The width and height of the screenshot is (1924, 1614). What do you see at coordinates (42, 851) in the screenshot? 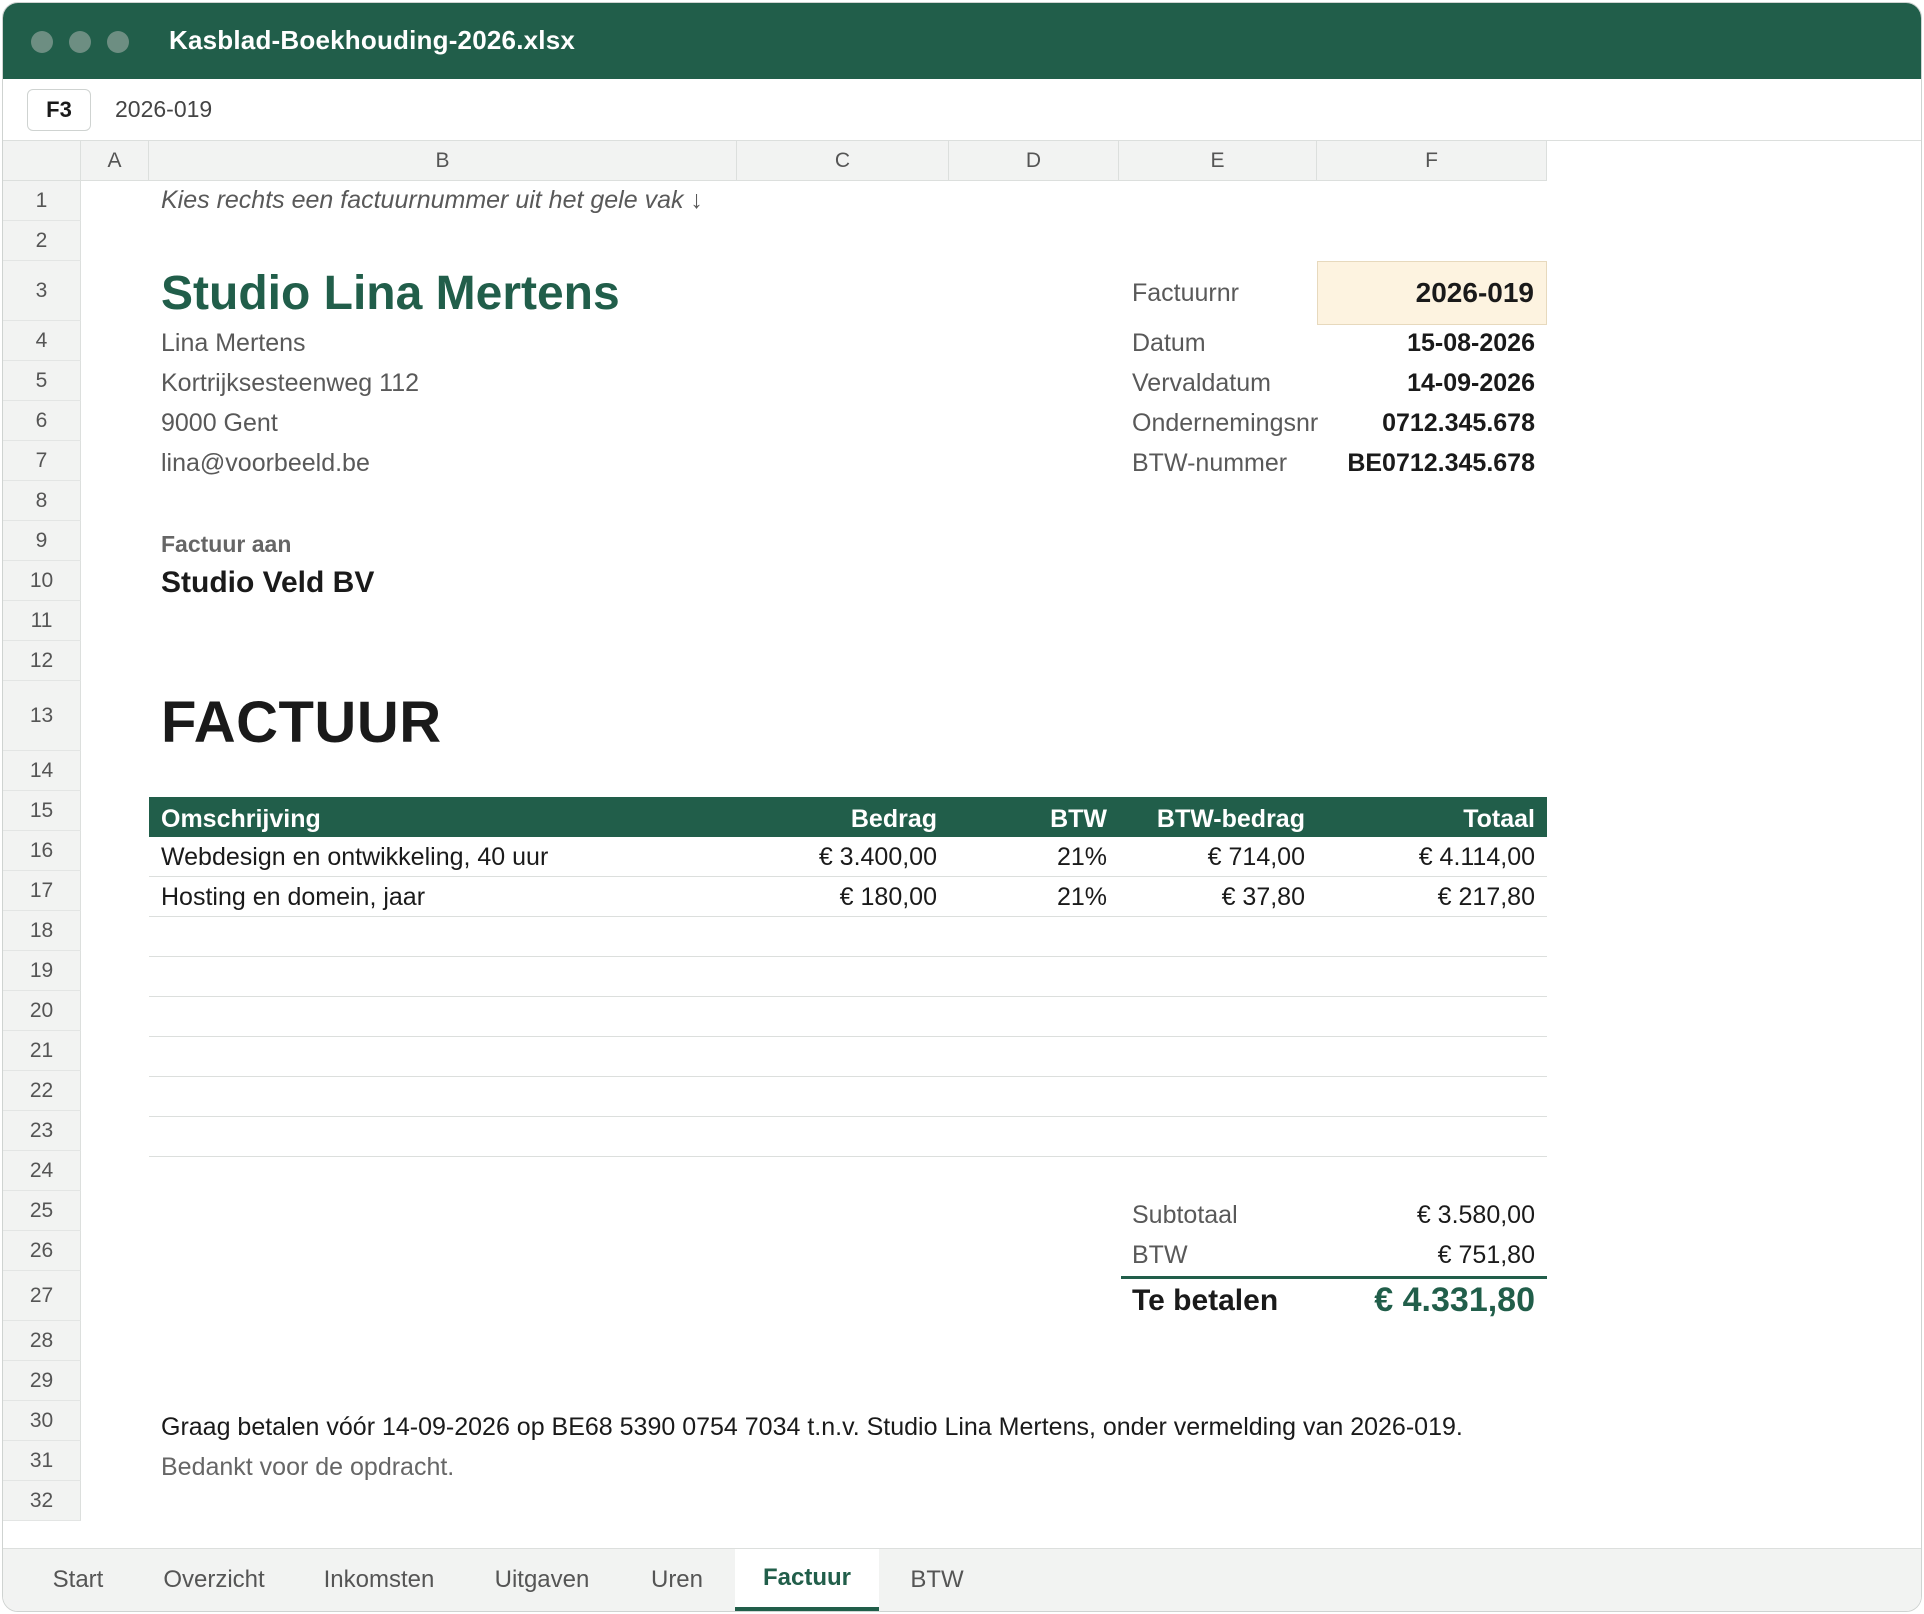
I see `row-header: 16` at bounding box center [42, 851].